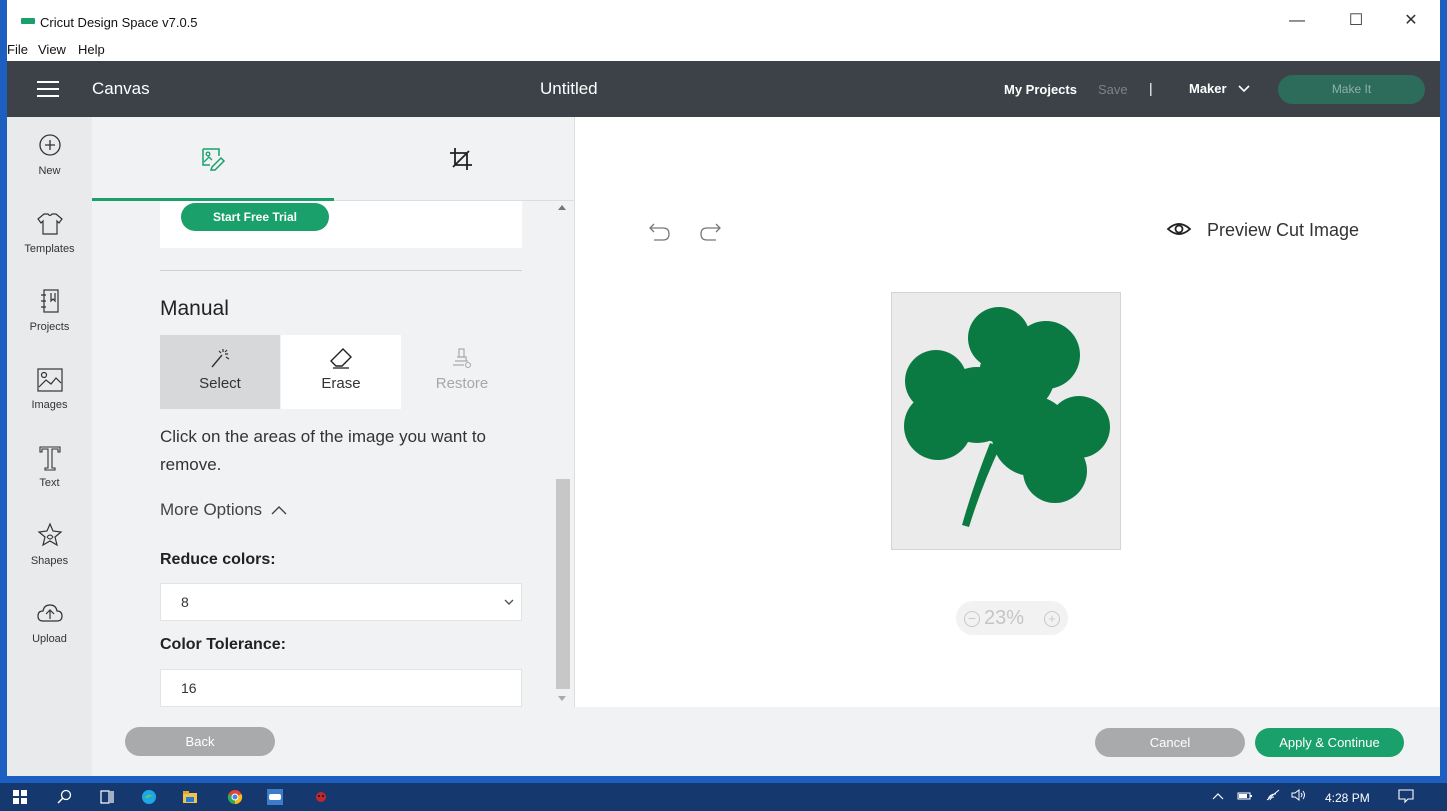  I want to click on undo-icon, so click(660, 231).